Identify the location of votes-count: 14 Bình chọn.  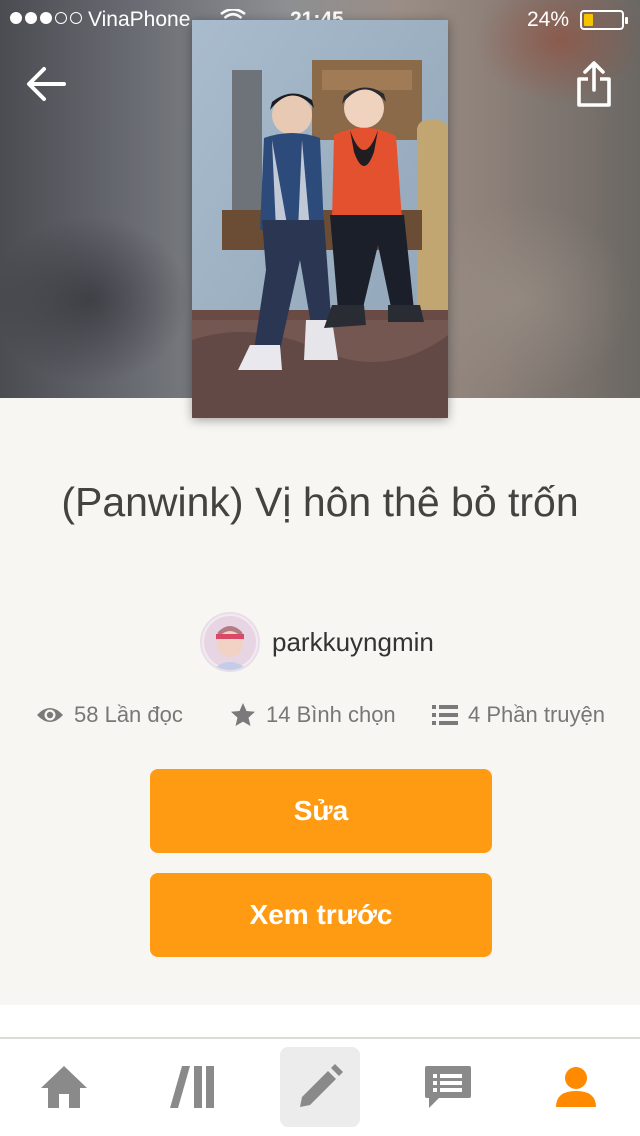
(331, 714).